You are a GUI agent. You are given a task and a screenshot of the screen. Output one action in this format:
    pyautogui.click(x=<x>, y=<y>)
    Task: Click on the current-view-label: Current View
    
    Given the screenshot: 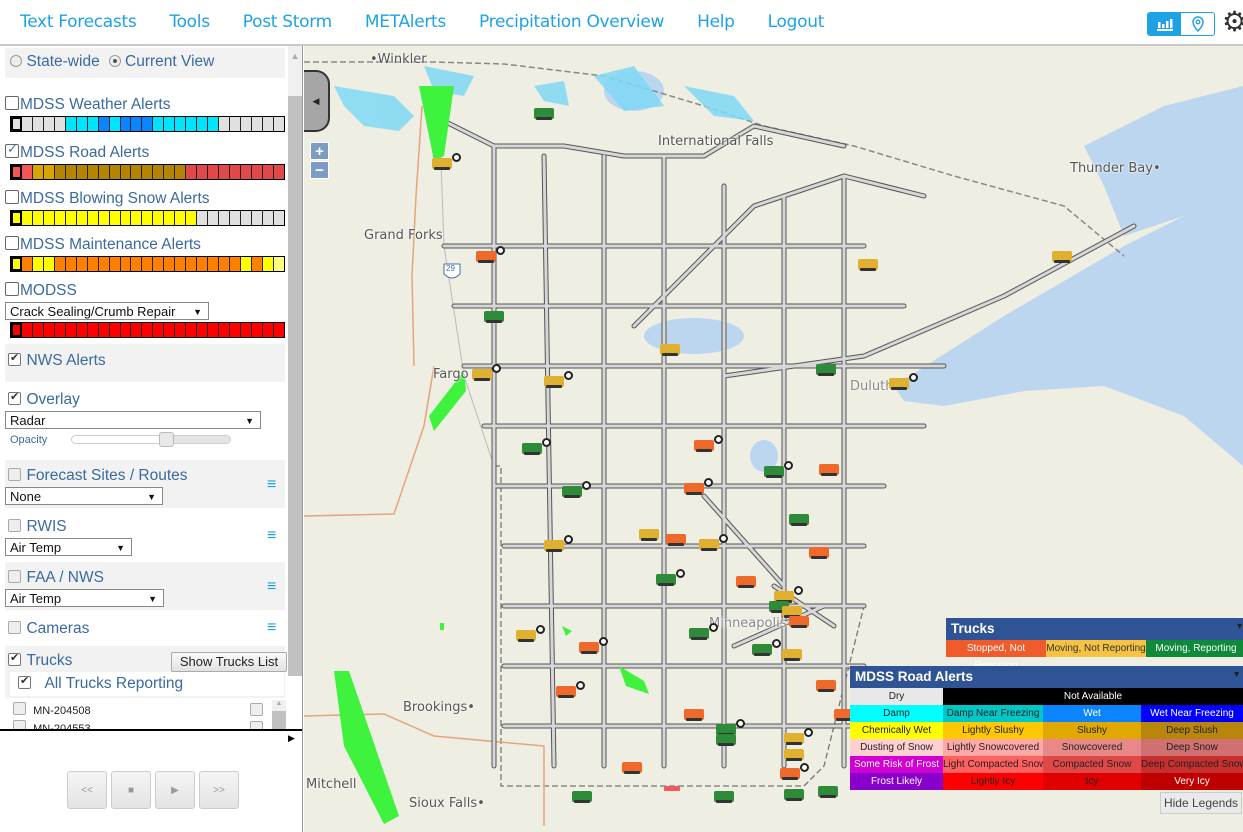 What is the action you would take?
    pyautogui.click(x=169, y=61)
    